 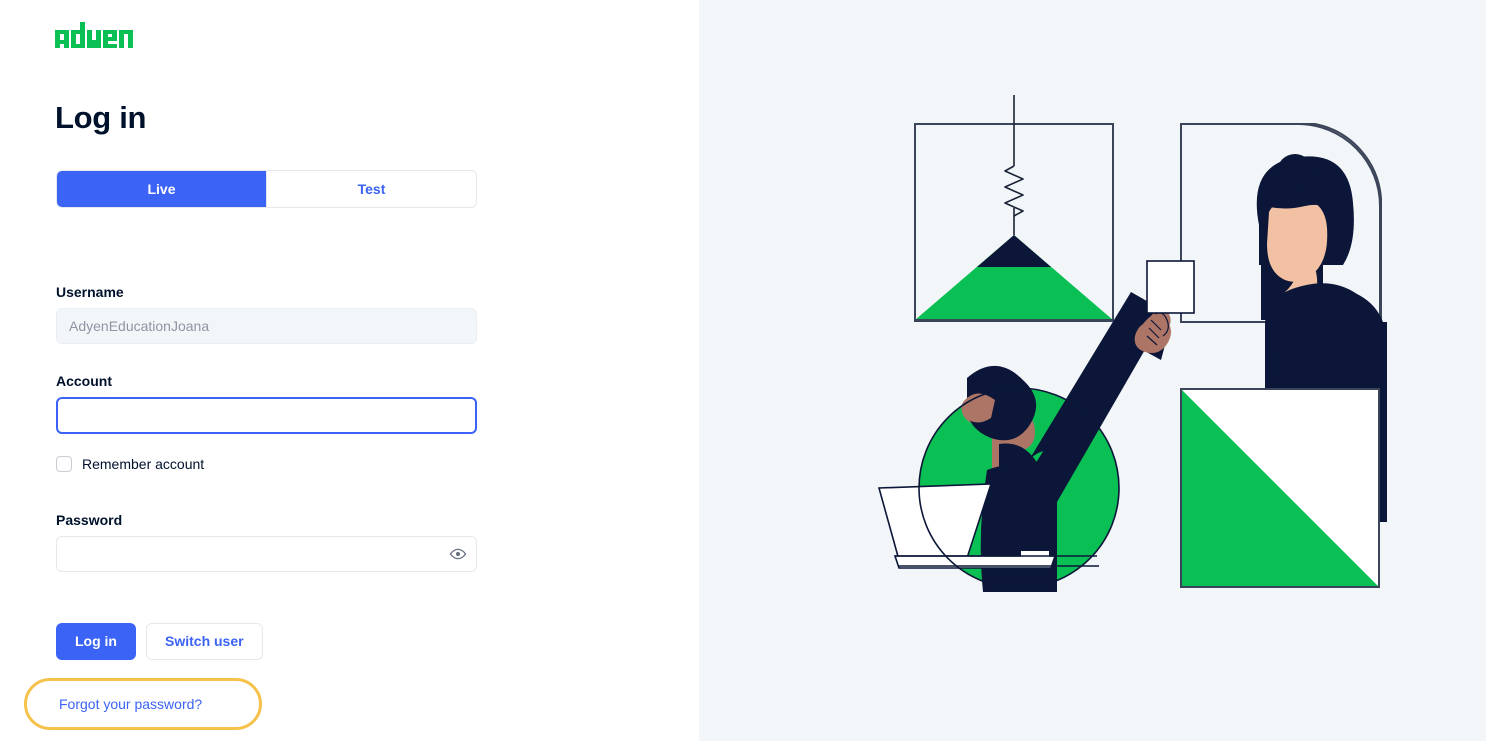 I want to click on page-title: Log in, so click(x=101, y=117).